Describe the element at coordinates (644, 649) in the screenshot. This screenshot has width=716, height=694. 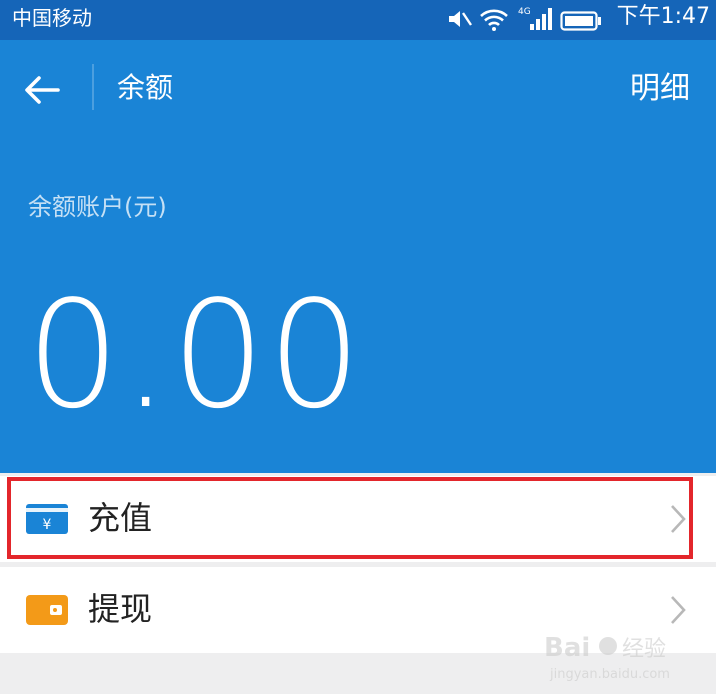
I see `watermark-brand-cn: 经验` at that location.